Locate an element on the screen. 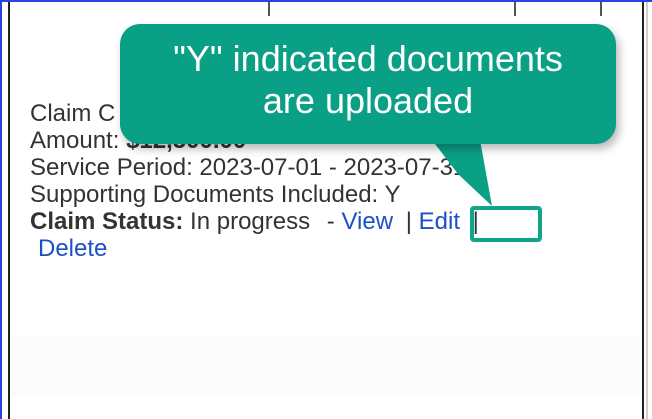 The image size is (652, 419). right-gray-border is located at coordinates (647, 210).